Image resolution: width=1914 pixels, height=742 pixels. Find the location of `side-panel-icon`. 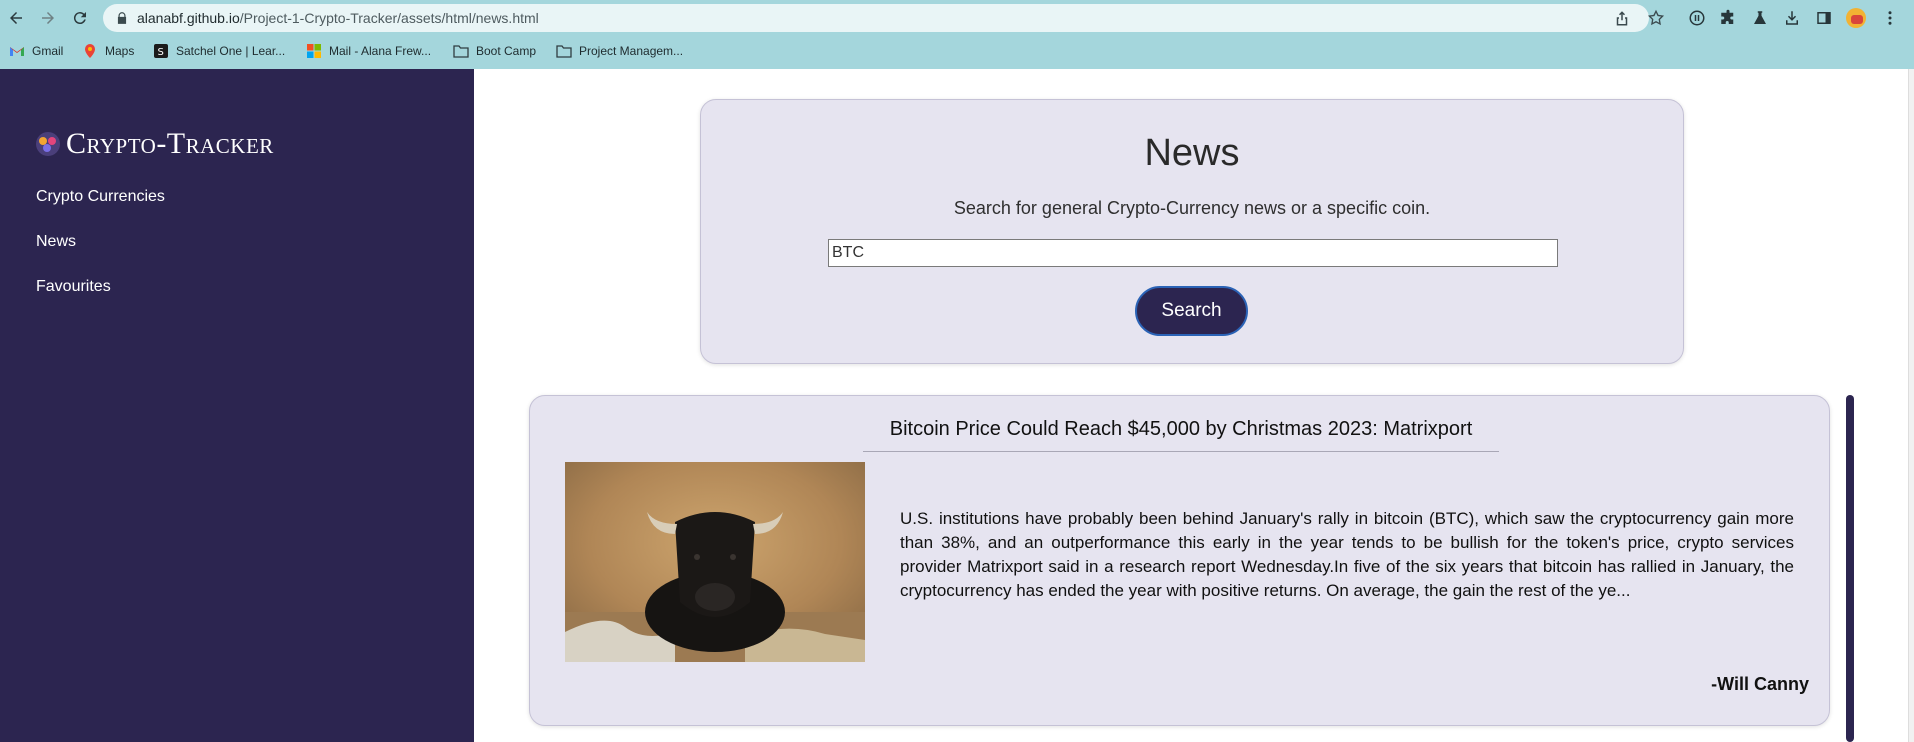

side-panel-icon is located at coordinates (1824, 18).